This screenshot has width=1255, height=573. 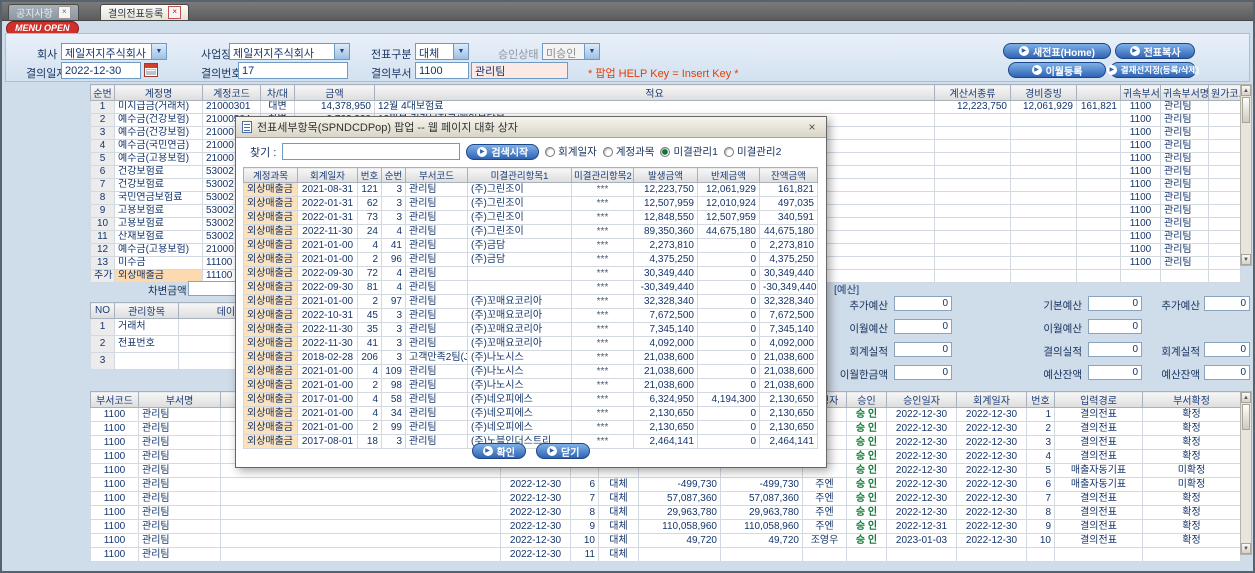 I want to click on column-header: 금액, so click(x=334, y=92).